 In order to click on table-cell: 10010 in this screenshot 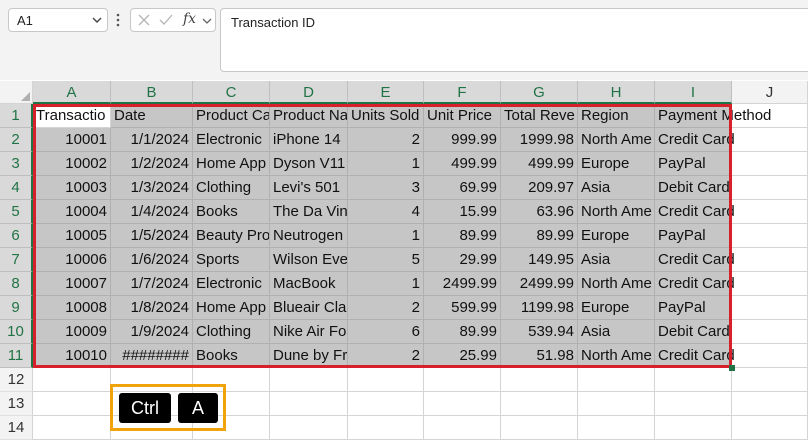, I will do `click(72, 356)`.